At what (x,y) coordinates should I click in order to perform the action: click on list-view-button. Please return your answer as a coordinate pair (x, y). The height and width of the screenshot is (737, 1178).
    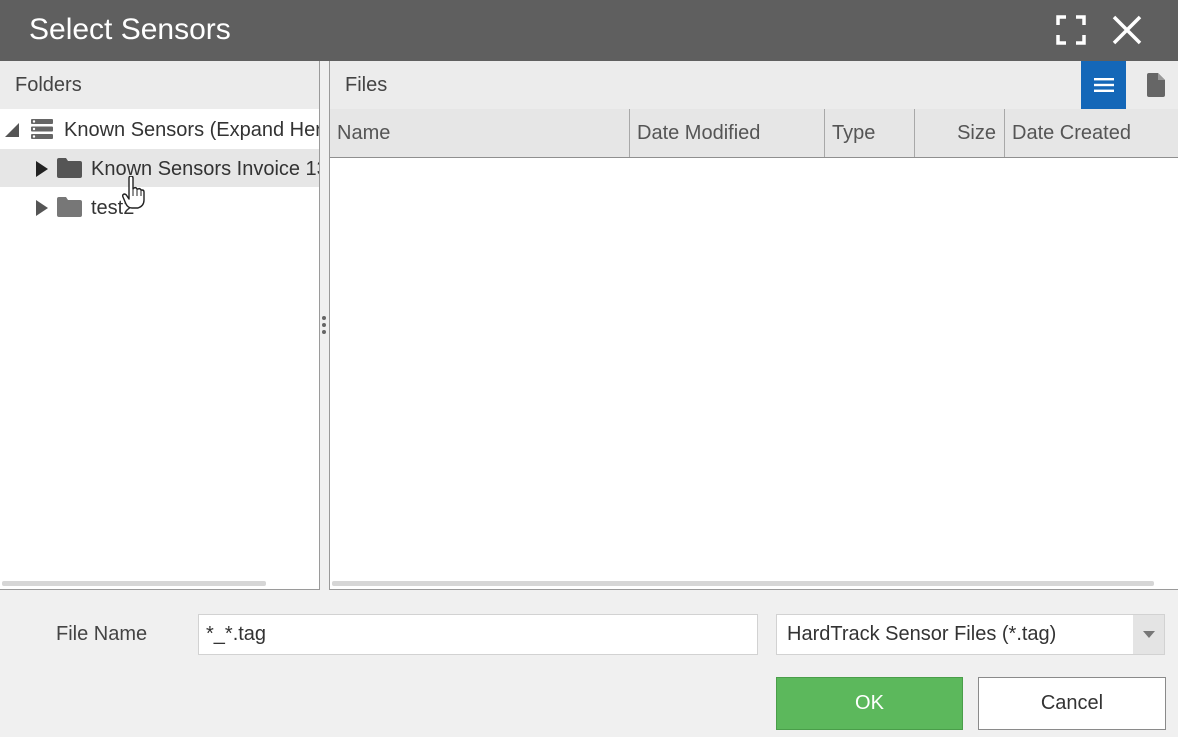
    Looking at the image, I should click on (1103, 85).